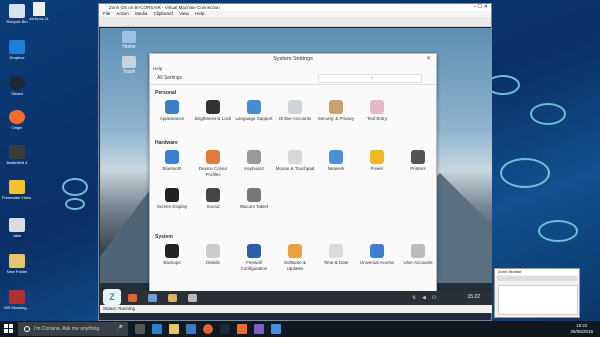 The width and height of the screenshot is (600, 337). Describe the element at coordinates (129, 62) in the screenshot. I see `trash-icon` at that location.